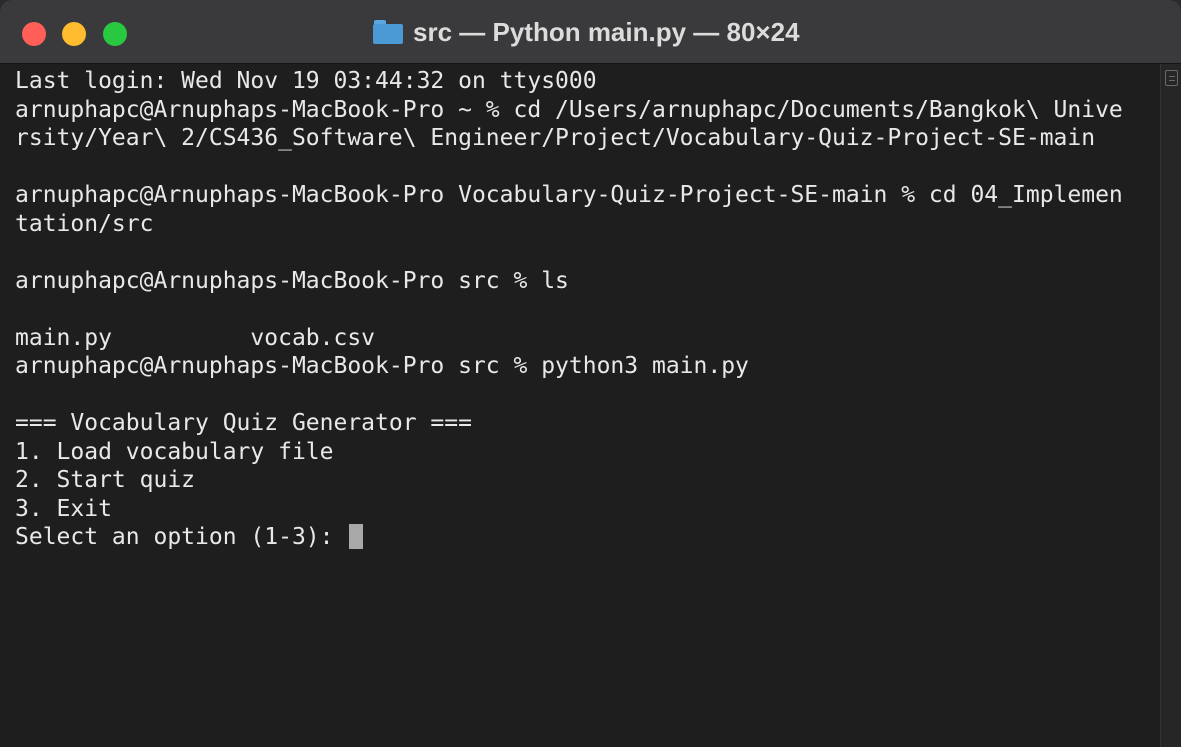  I want to click on close-button, so click(34, 34).